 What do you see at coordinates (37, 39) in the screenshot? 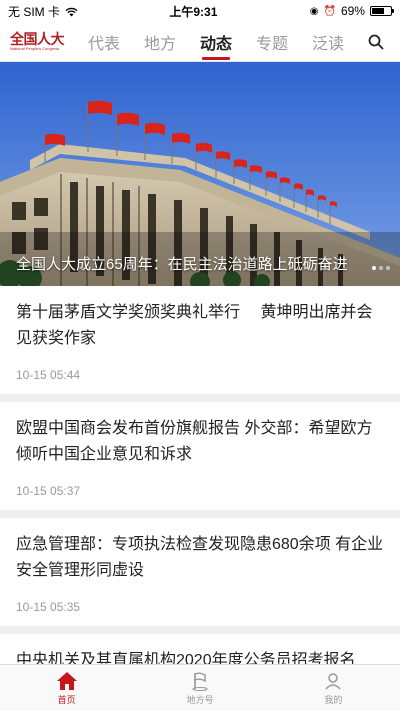
I see `logo-text: 全国人大` at bounding box center [37, 39].